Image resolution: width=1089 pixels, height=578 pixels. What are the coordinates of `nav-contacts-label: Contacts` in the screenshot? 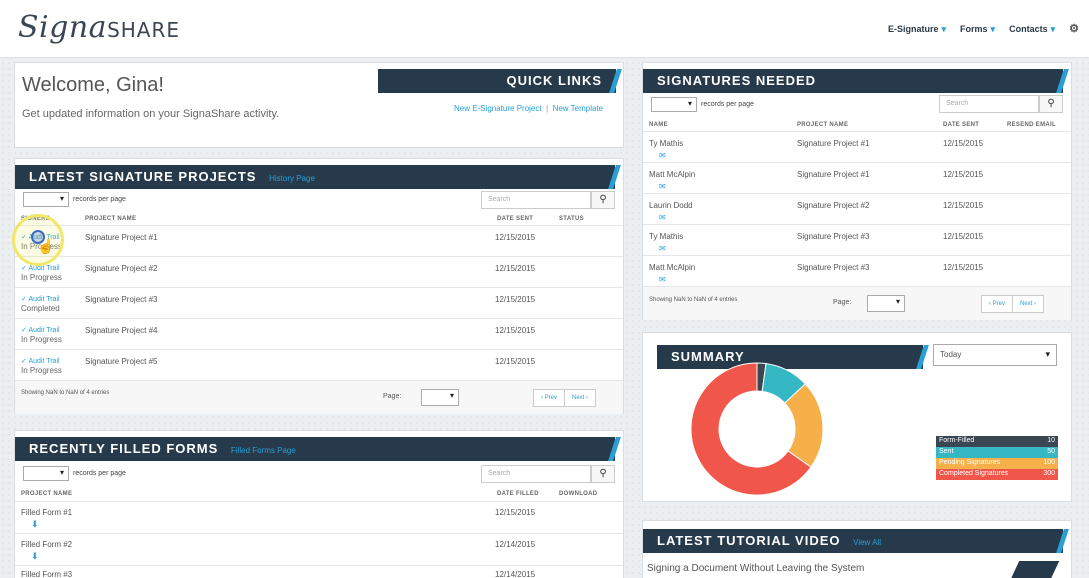 It's located at (1028, 29).